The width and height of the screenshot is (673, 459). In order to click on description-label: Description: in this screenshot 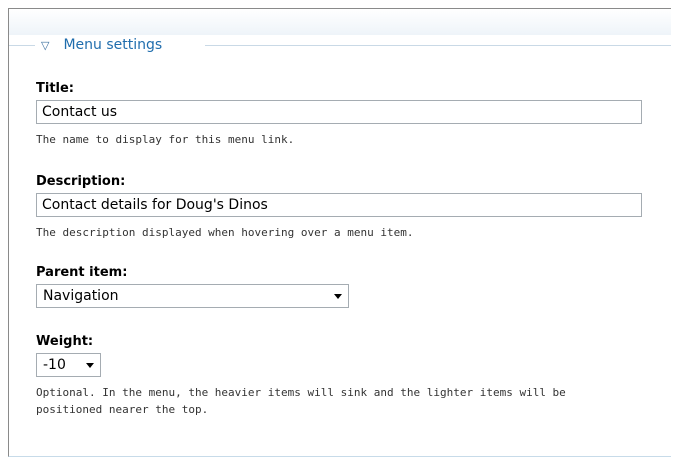, I will do `click(81, 181)`.